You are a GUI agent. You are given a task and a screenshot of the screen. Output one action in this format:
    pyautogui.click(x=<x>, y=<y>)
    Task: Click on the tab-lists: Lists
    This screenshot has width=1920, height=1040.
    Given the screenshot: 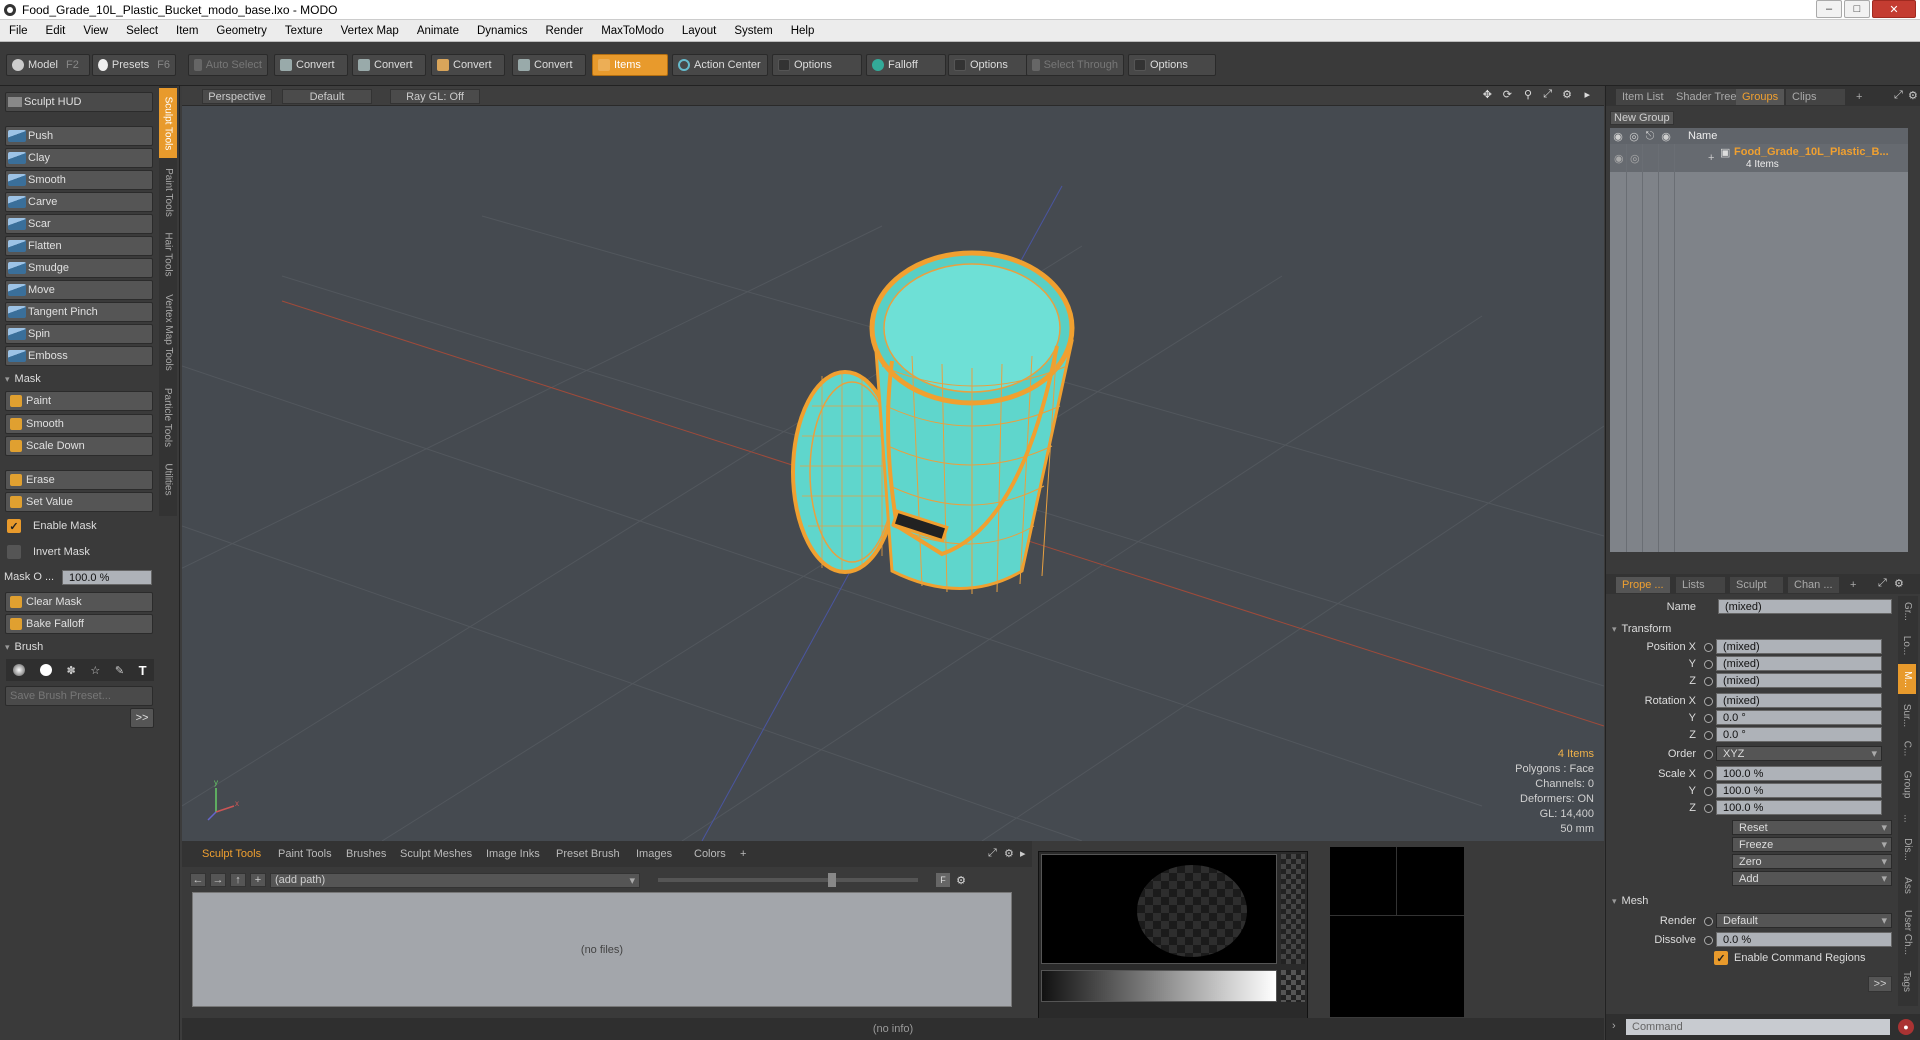 What is the action you would take?
    pyautogui.click(x=1701, y=585)
    